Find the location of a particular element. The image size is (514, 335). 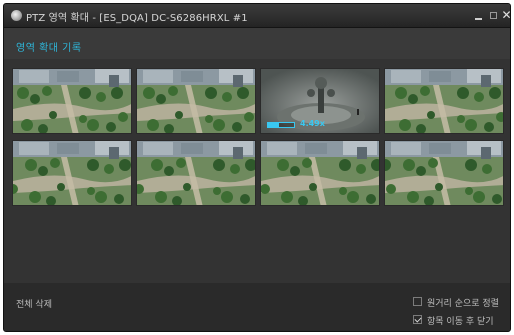

close-button: ✕ is located at coordinates (505, 15).